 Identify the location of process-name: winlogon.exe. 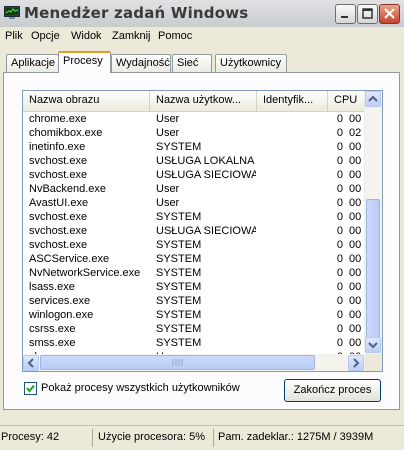
(61, 315).